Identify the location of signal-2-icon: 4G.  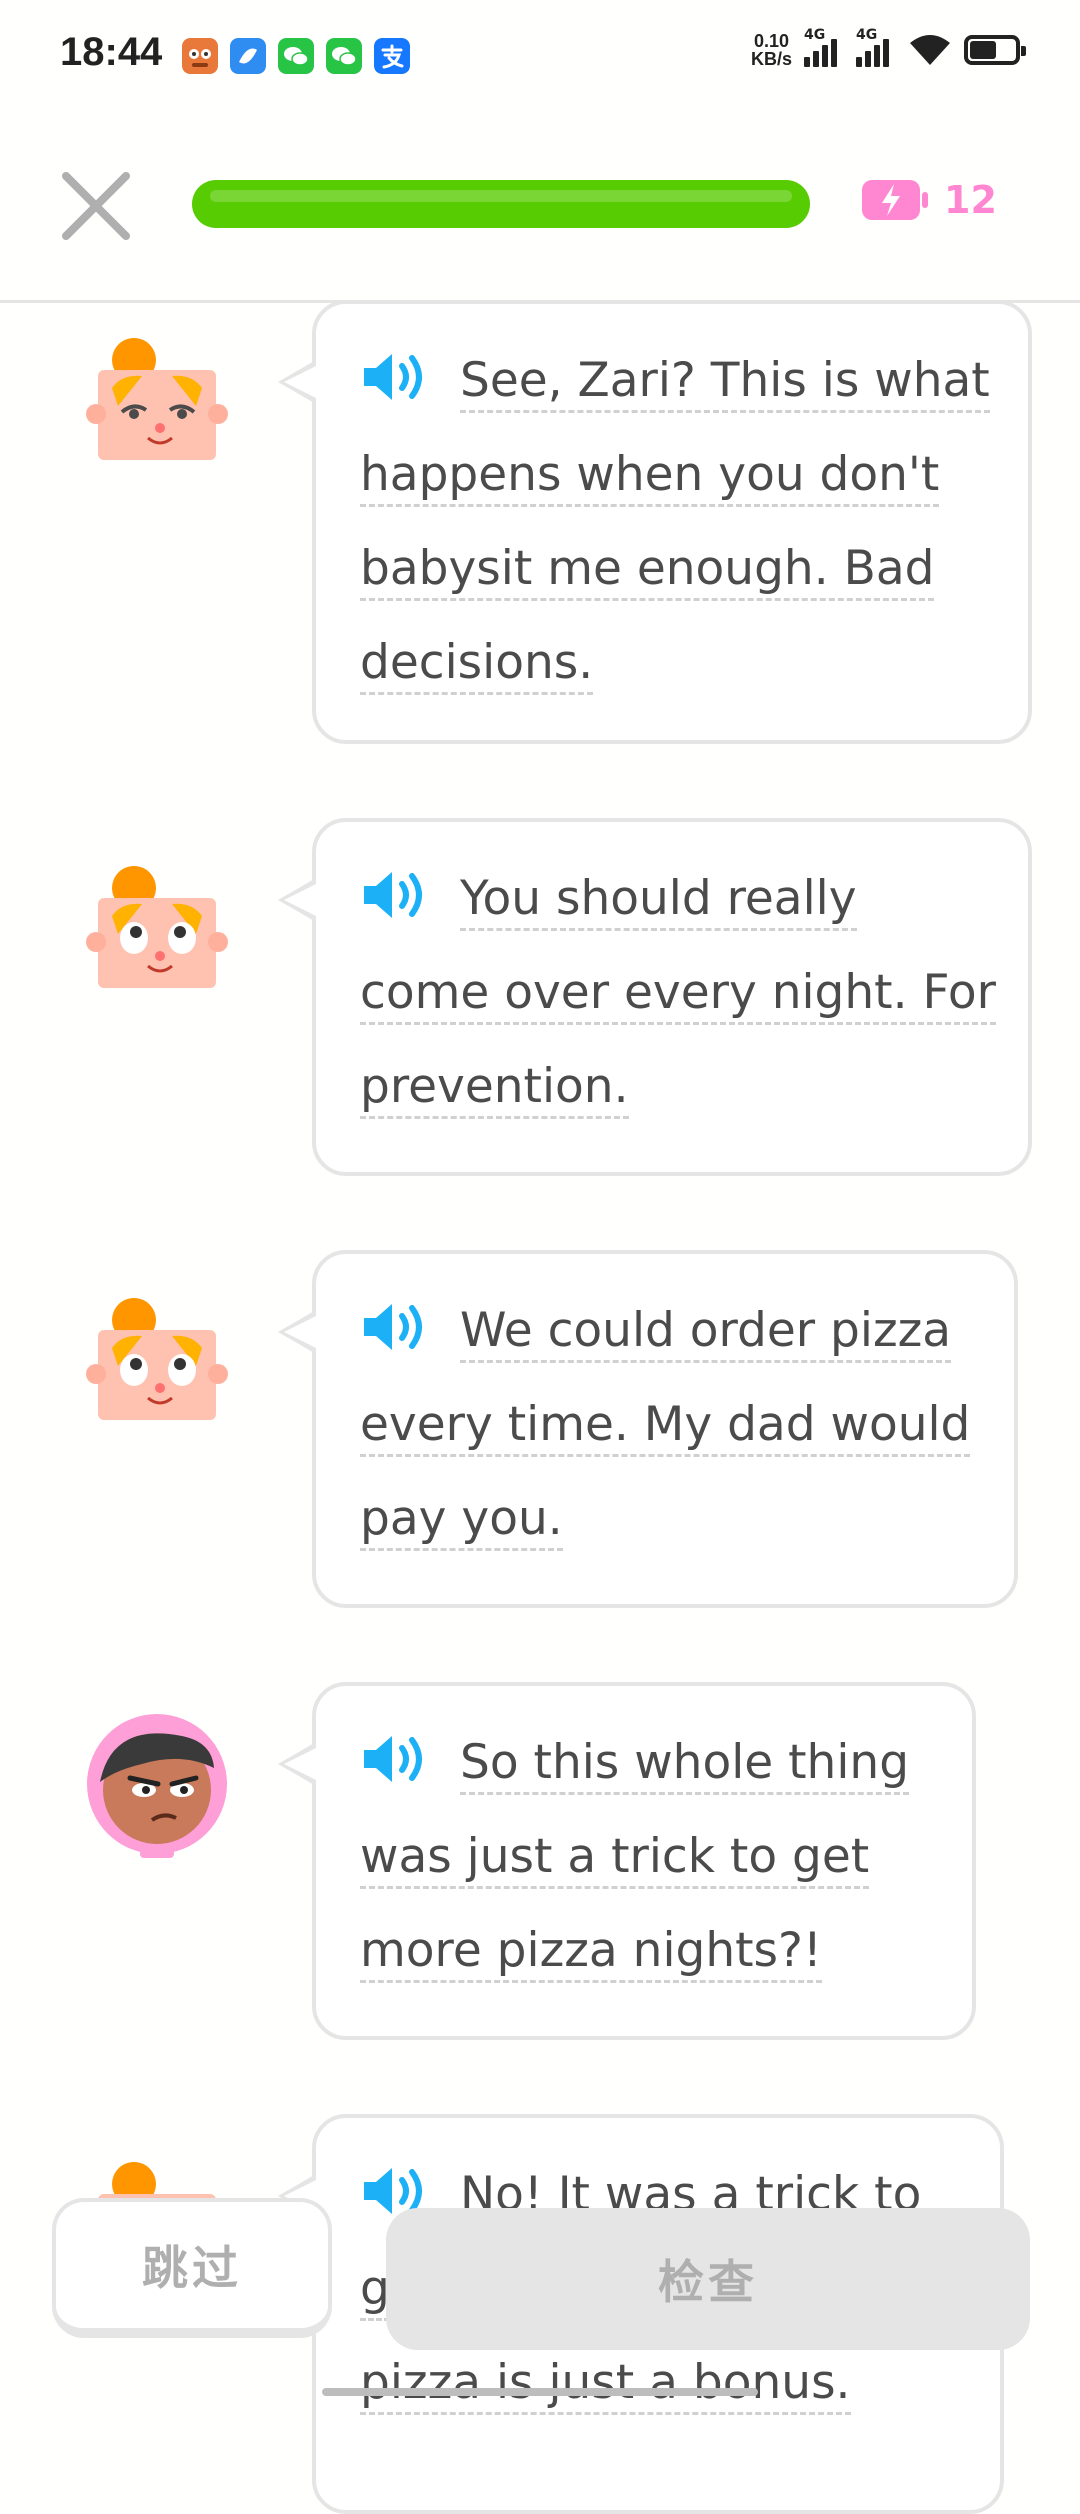
(876, 47).